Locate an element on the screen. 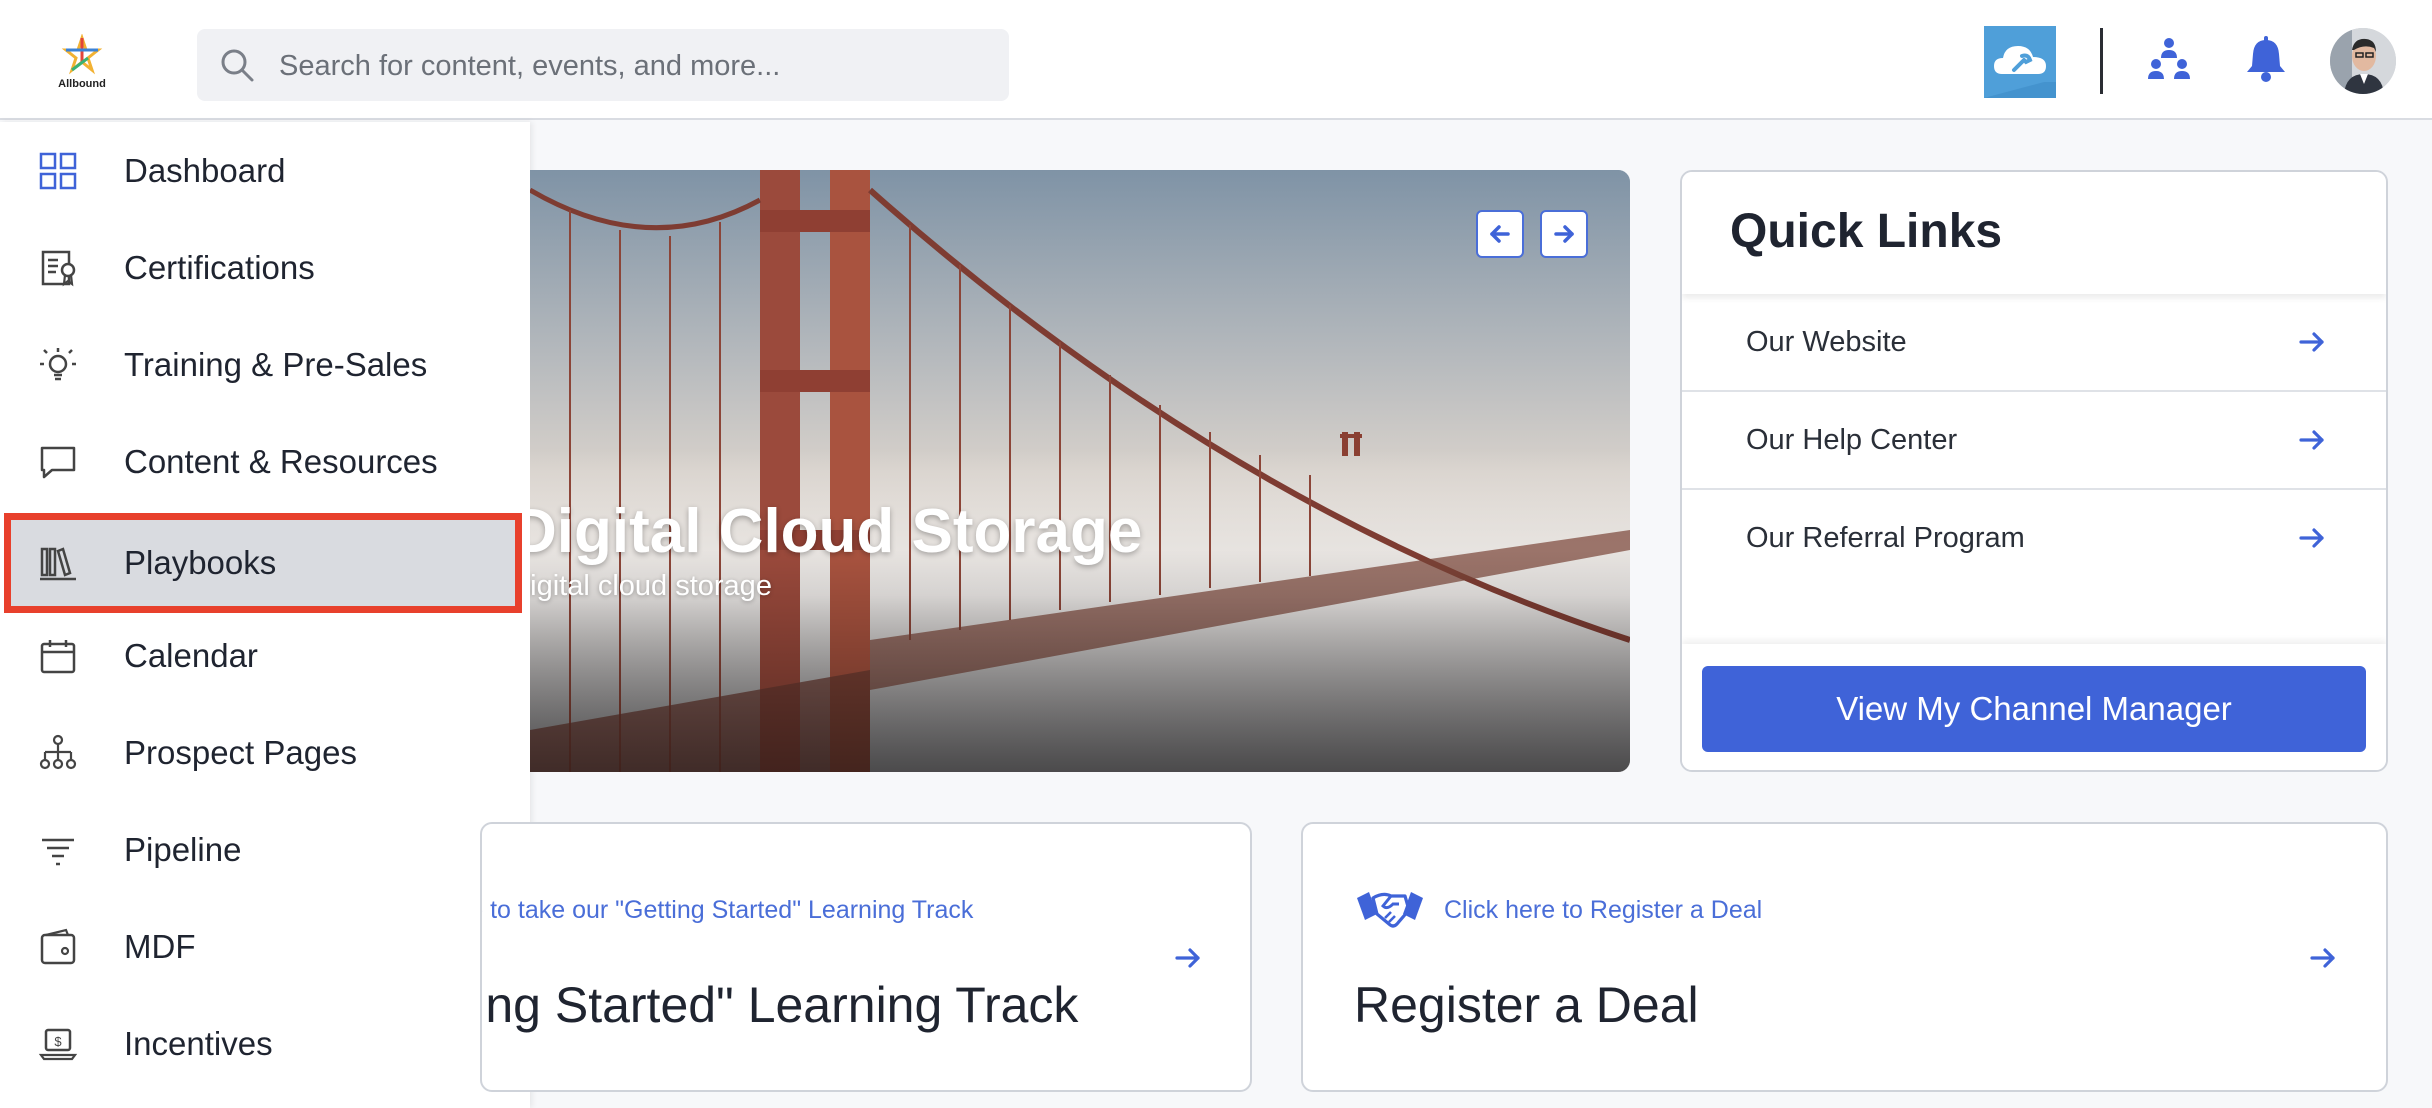 This screenshot has width=2432, height=1108. cloud-storage-button is located at coordinates (2020, 62).